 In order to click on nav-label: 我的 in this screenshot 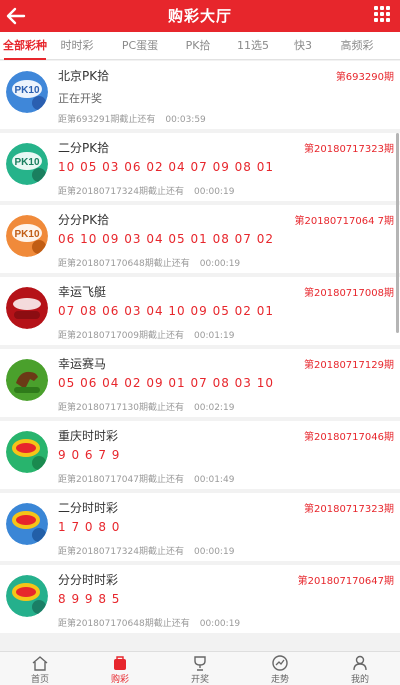, I will do `click(359, 680)`.